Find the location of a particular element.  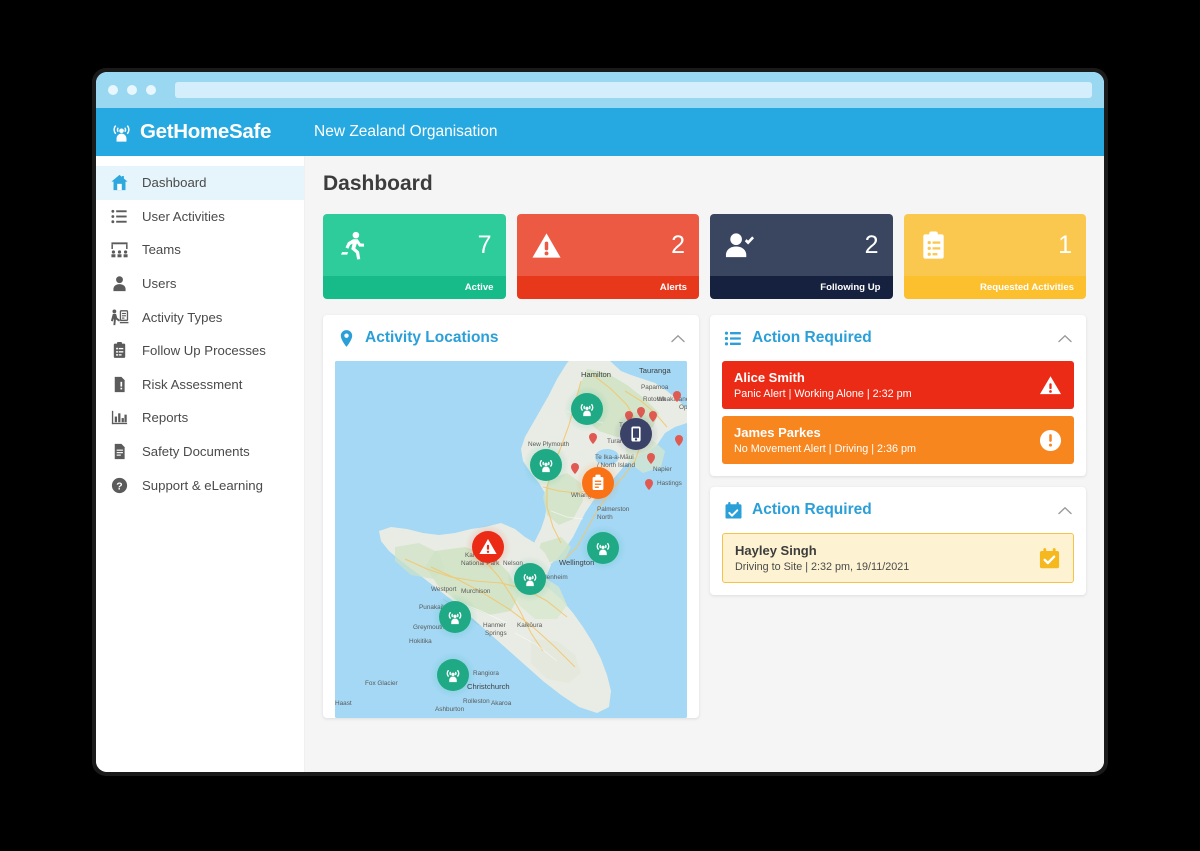

map-marker-alert is located at coordinates (488, 547).